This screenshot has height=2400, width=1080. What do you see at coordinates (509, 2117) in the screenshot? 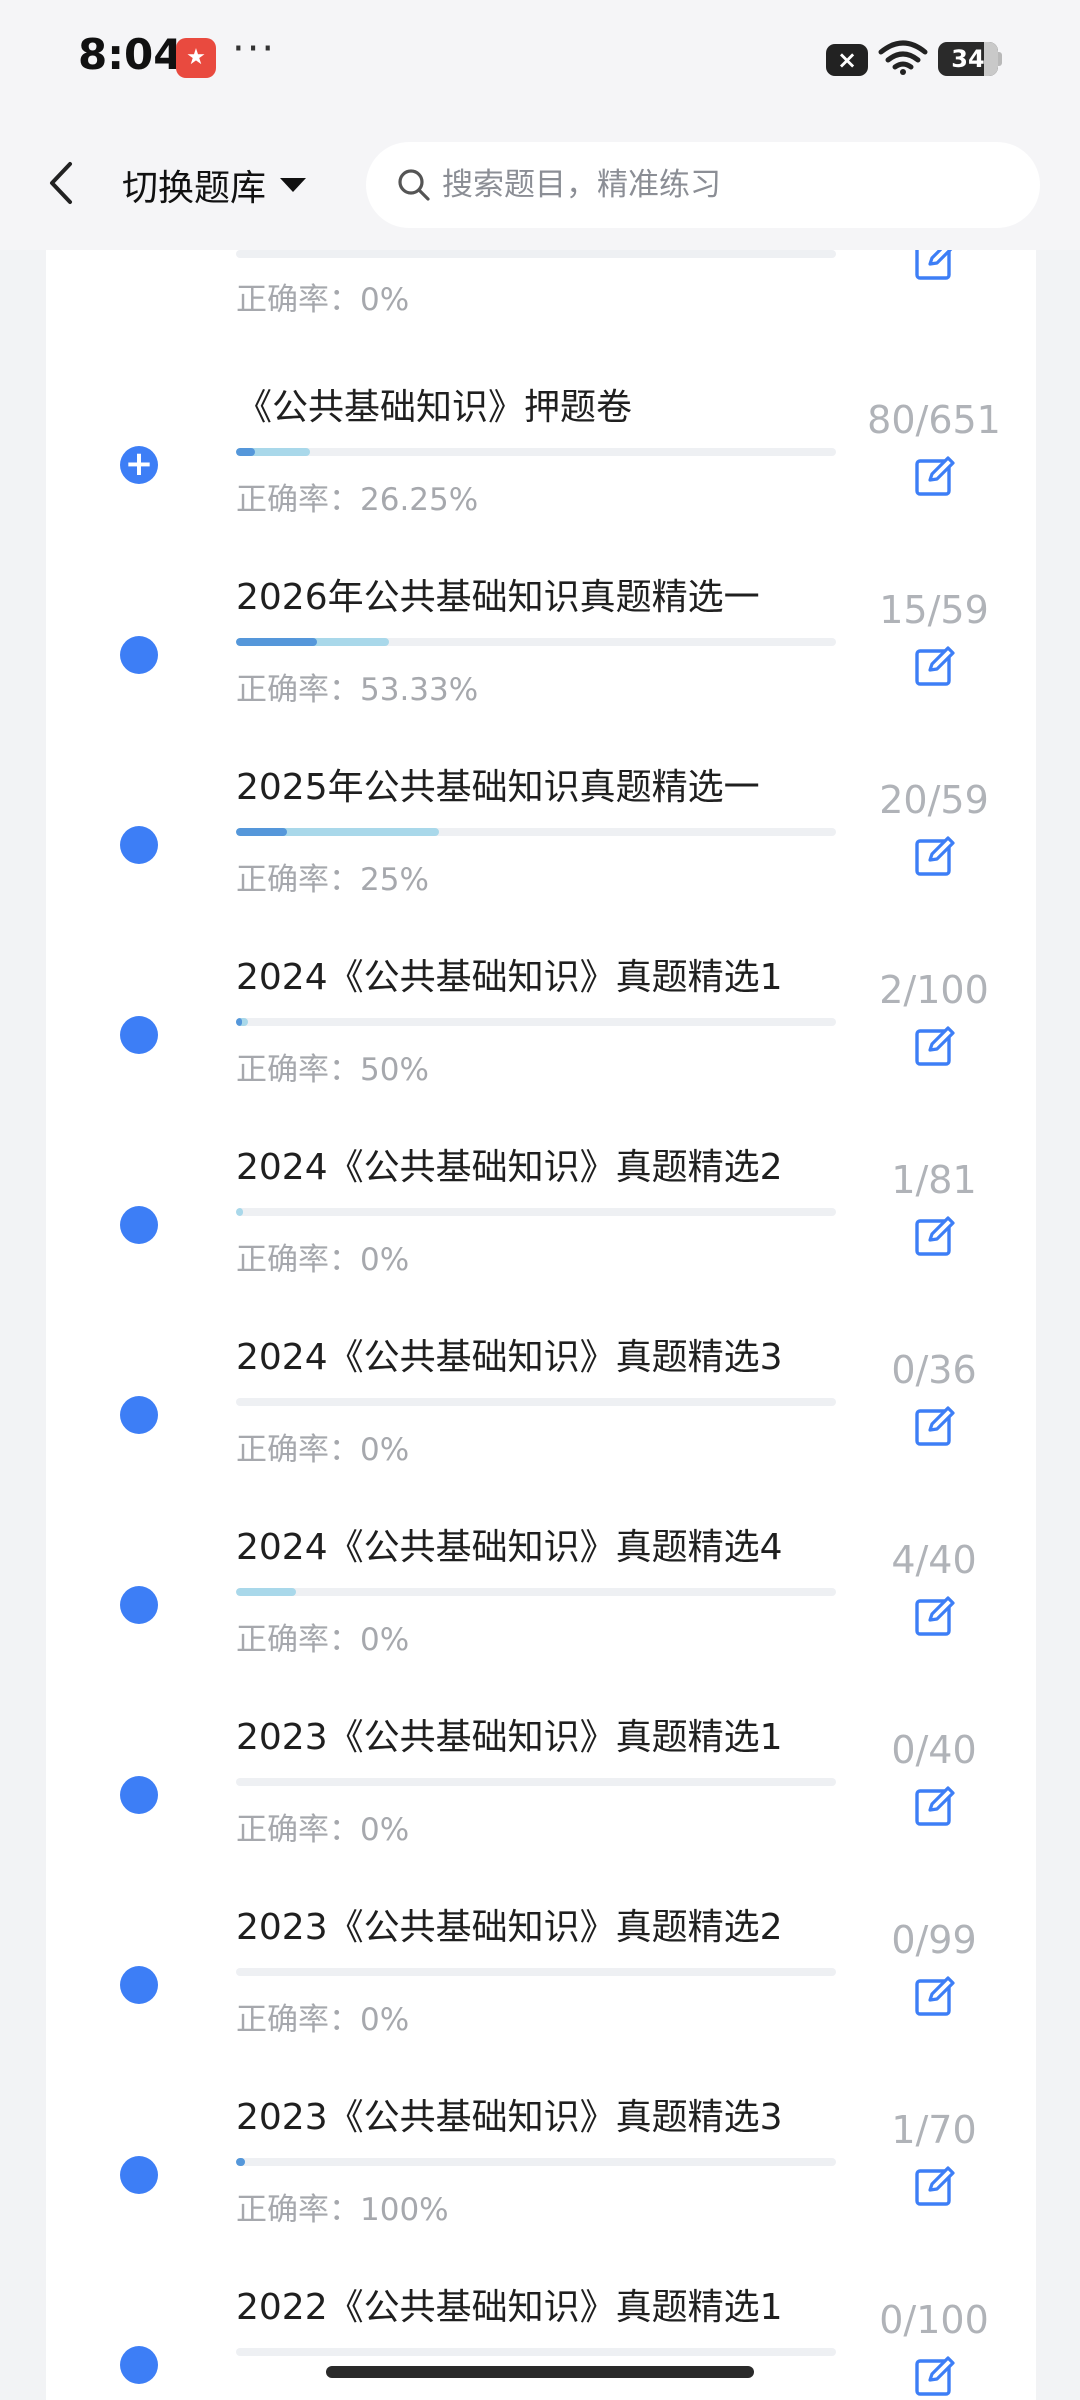
I see `item-title: 2023《公共基础知识》真题精选3` at bounding box center [509, 2117].